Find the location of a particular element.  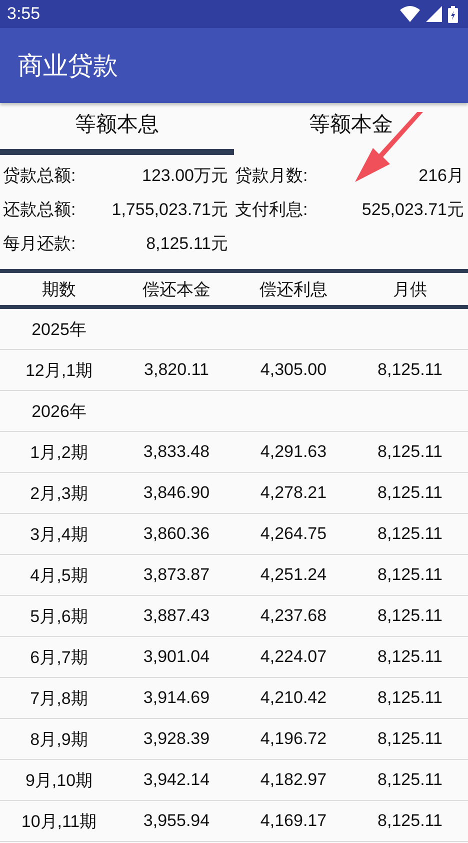

table-cell-text: 10月,11期 is located at coordinates (59, 821).